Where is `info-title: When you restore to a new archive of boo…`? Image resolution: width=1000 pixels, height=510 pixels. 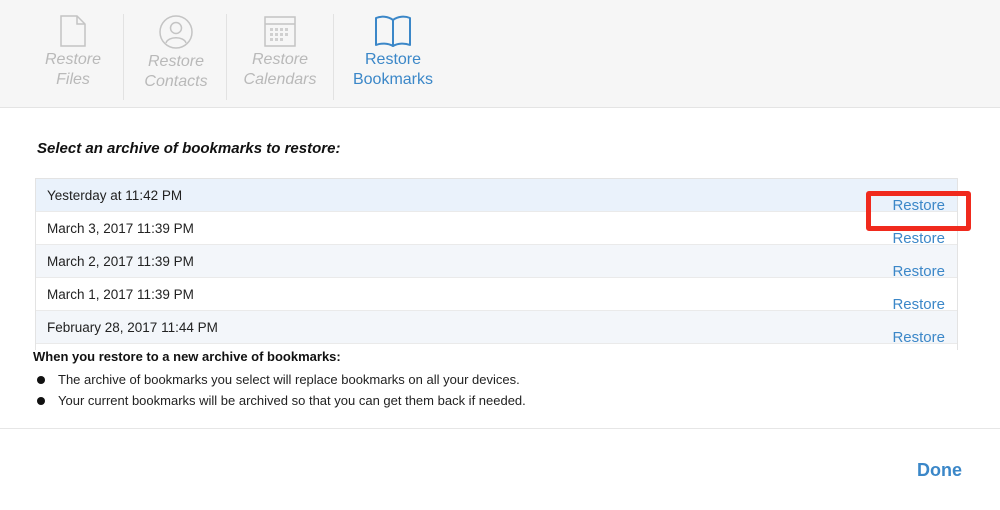
info-title: When you restore to a new archive of boo… is located at coordinates (187, 356).